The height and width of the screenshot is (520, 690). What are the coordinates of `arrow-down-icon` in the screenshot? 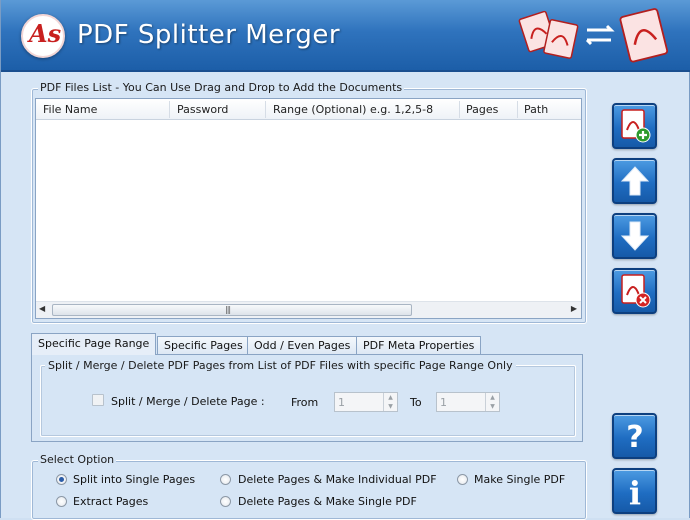 It's located at (634, 236).